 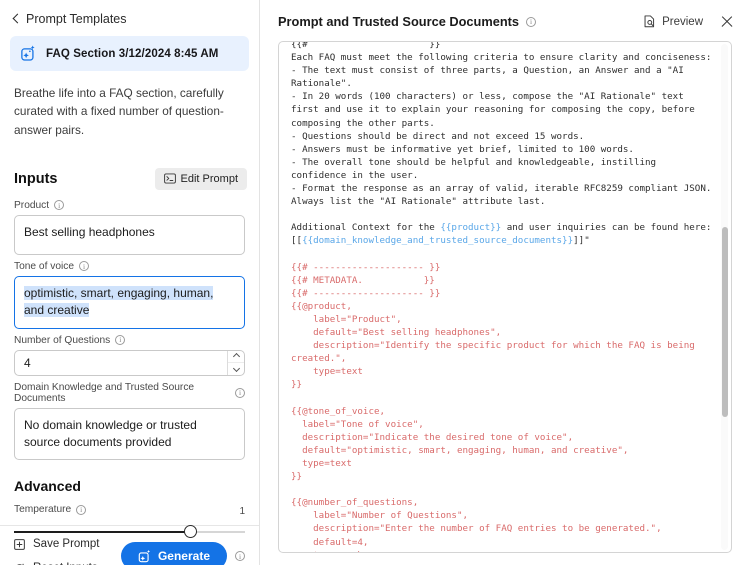 I want to click on temperature-row: Temperature i 1, so click(x=129, y=506).